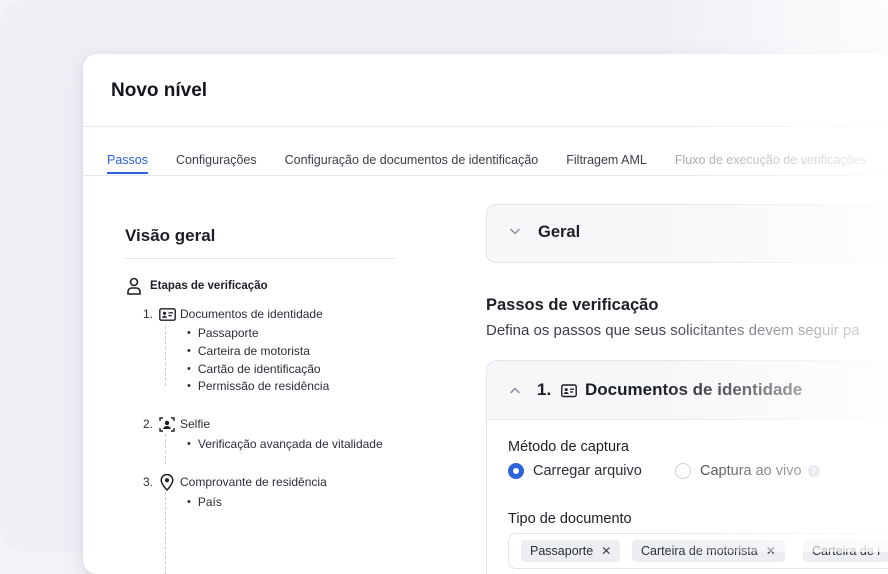  Describe the element at coordinates (559, 232) in the screenshot. I see `general-section-label: Geral` at that location.